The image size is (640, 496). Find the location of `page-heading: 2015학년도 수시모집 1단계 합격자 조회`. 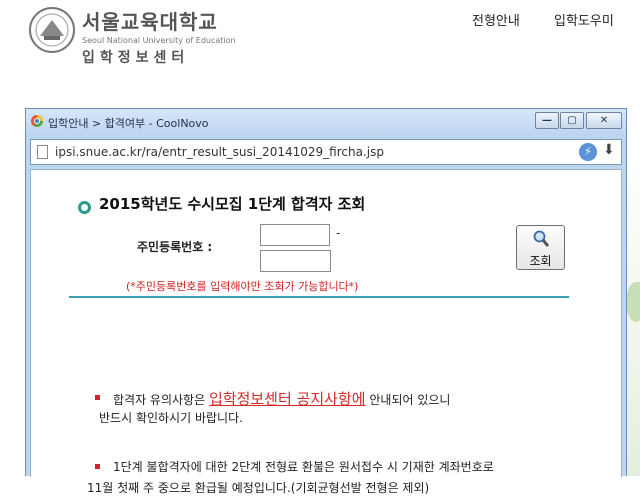

page-heading: 2015학년도 수시모집 1단계 합격자 조회 is located at coordinates (232, 204).